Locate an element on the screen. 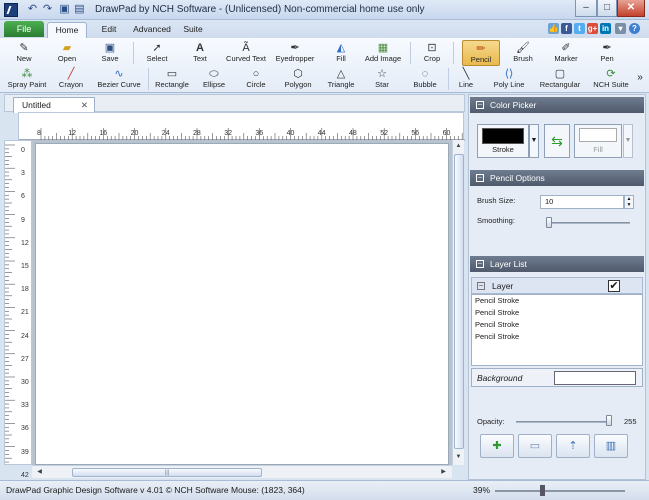  fill-dropdown-icon: ▼ is located at coordinates (628, 141).